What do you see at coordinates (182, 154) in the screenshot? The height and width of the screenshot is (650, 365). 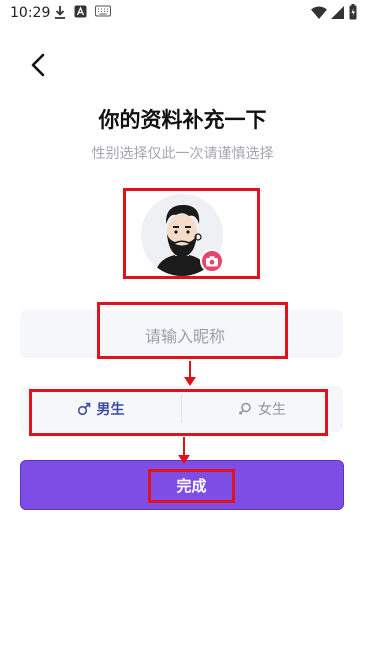 I see `page-subtitle: 性别选择仅此一次请谨慎选择` at bounding box center [182, 154].